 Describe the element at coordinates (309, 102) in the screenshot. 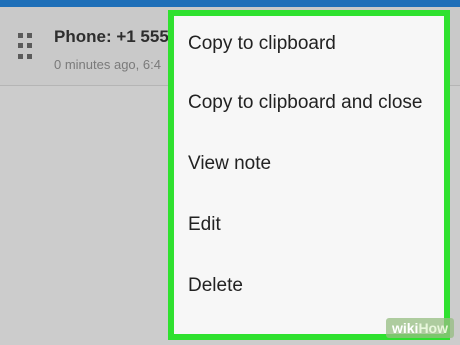

I see `menu-item-copy-and-close: Copy to clipboard and close` at that location.